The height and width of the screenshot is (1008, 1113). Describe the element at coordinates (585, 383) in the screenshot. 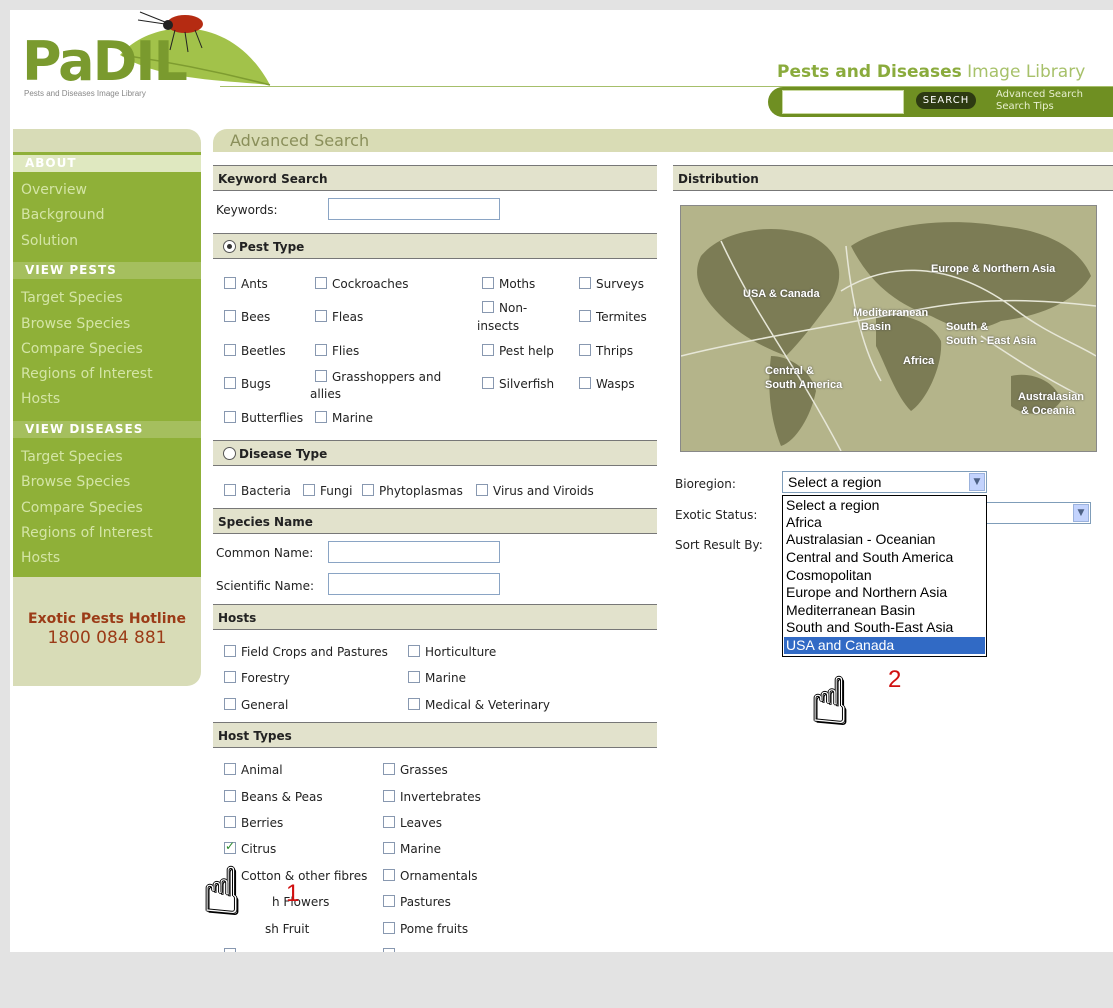

I see `checkbox-wasps` at that location.